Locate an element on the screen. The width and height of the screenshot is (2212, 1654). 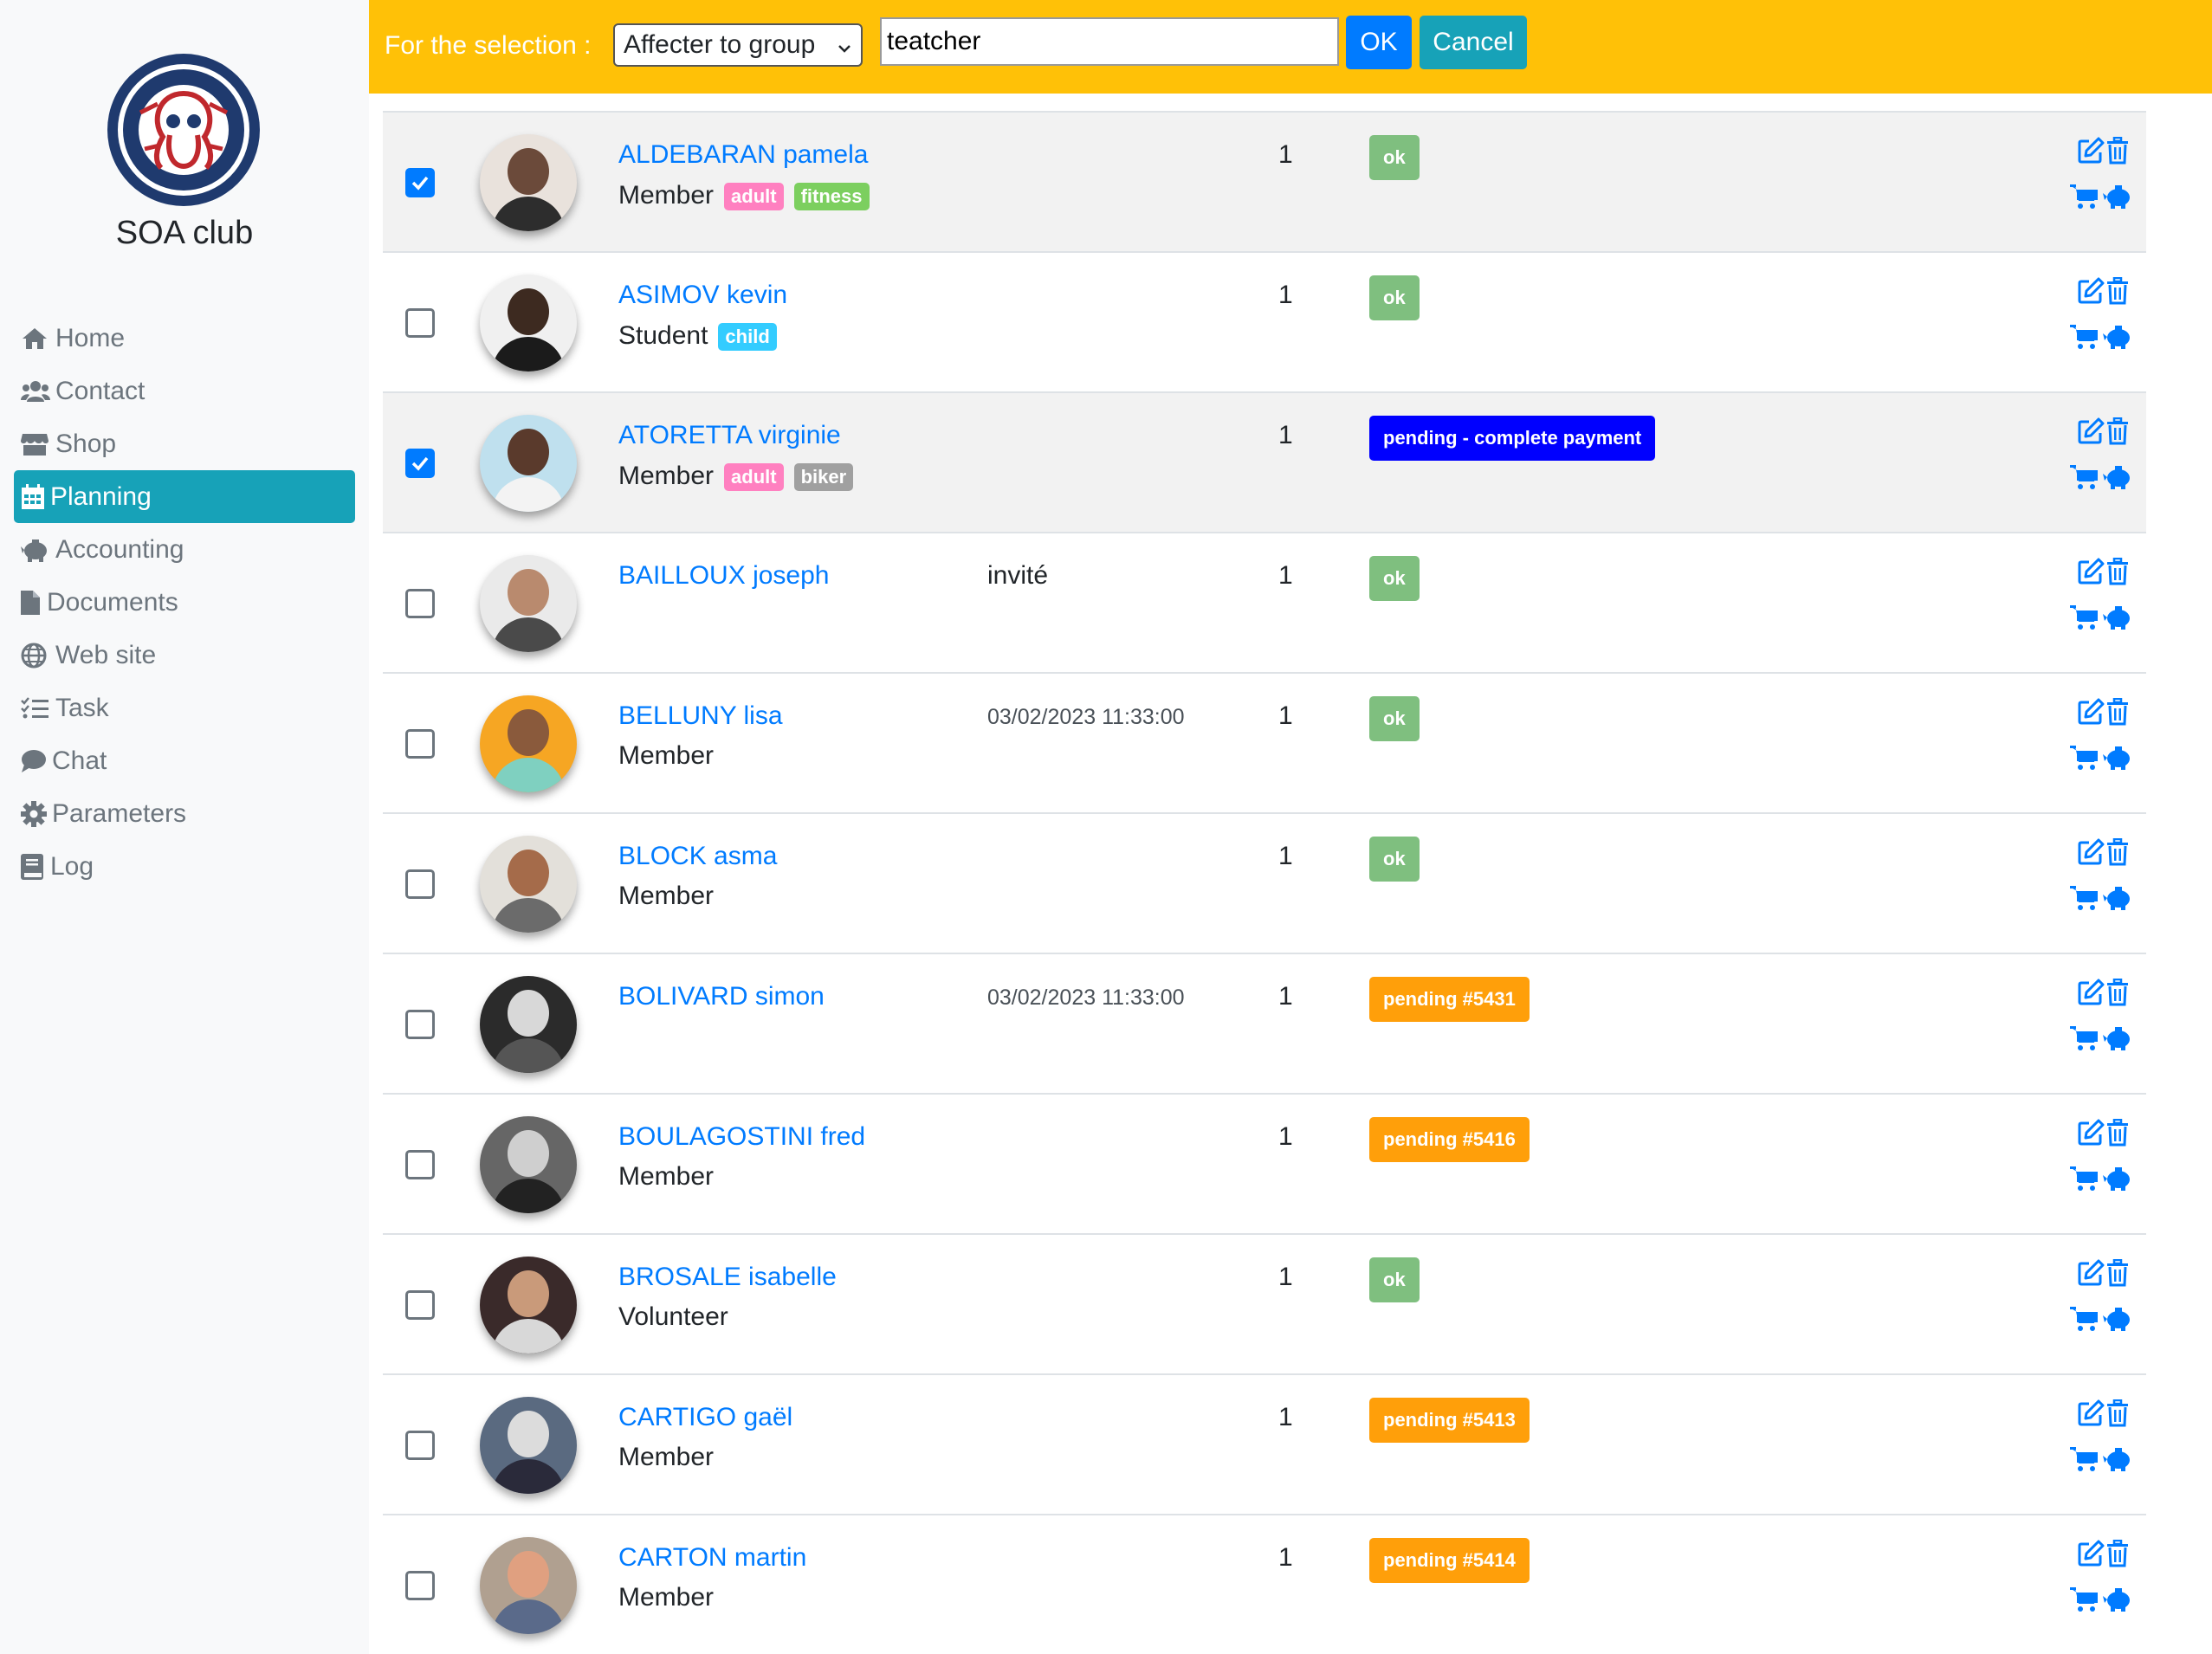
sidebar-item-task: Task is located at coordinates (184, 708).